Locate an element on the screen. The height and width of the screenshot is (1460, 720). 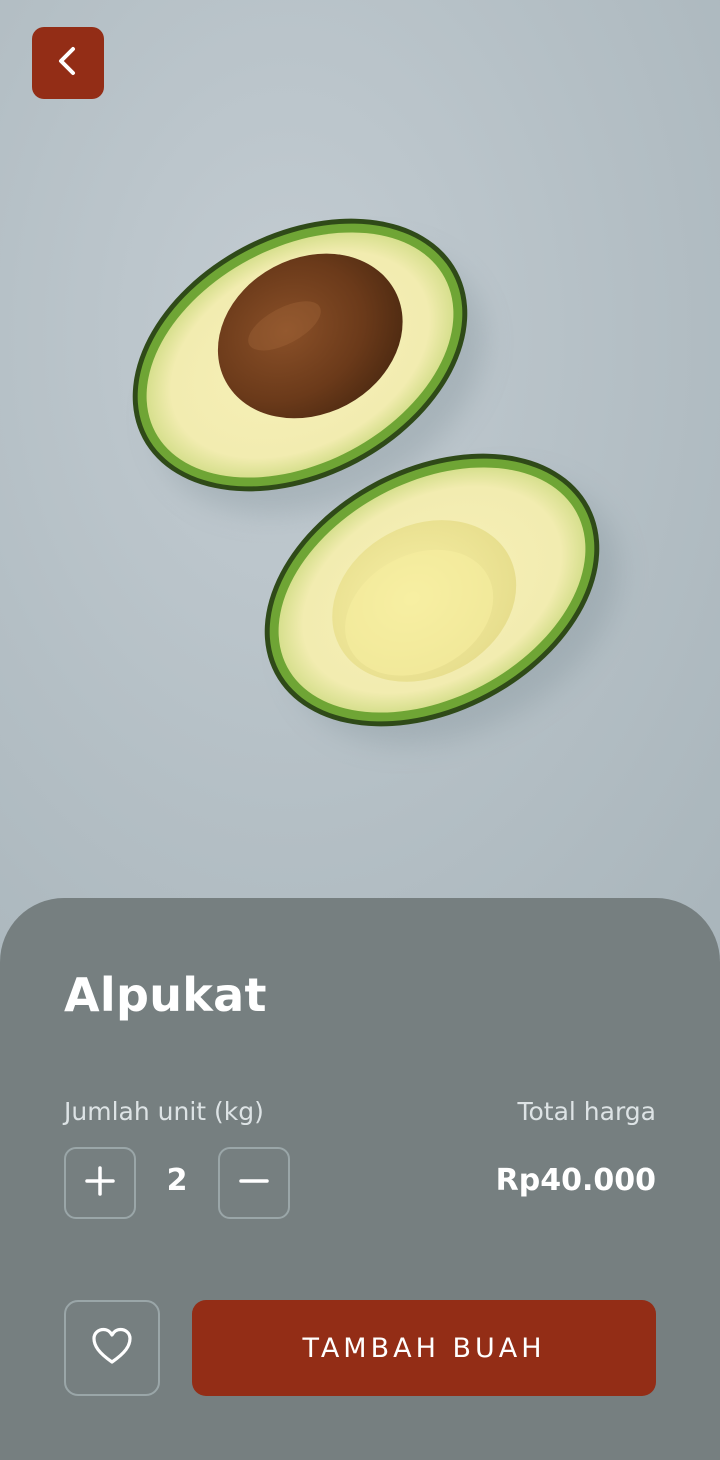
chevron-left-icon is located at coordinates (68, 63).